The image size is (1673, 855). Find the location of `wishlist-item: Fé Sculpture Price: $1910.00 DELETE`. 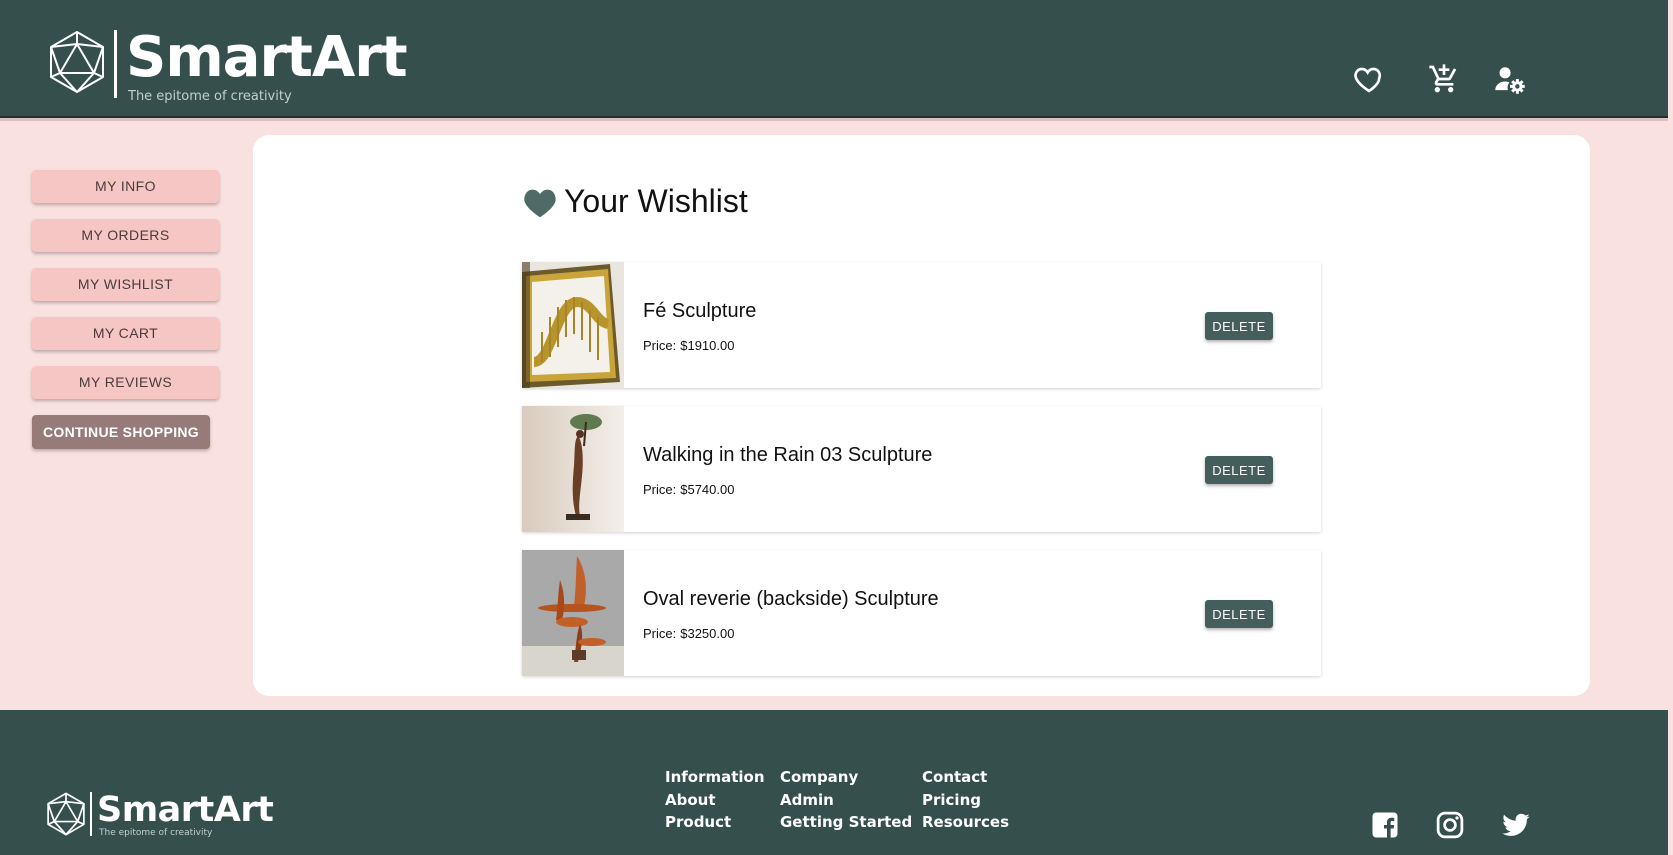

wishlist-item: Fé Sculpture Price: $1910.00 DELETE is located at coordinates (921, 325).